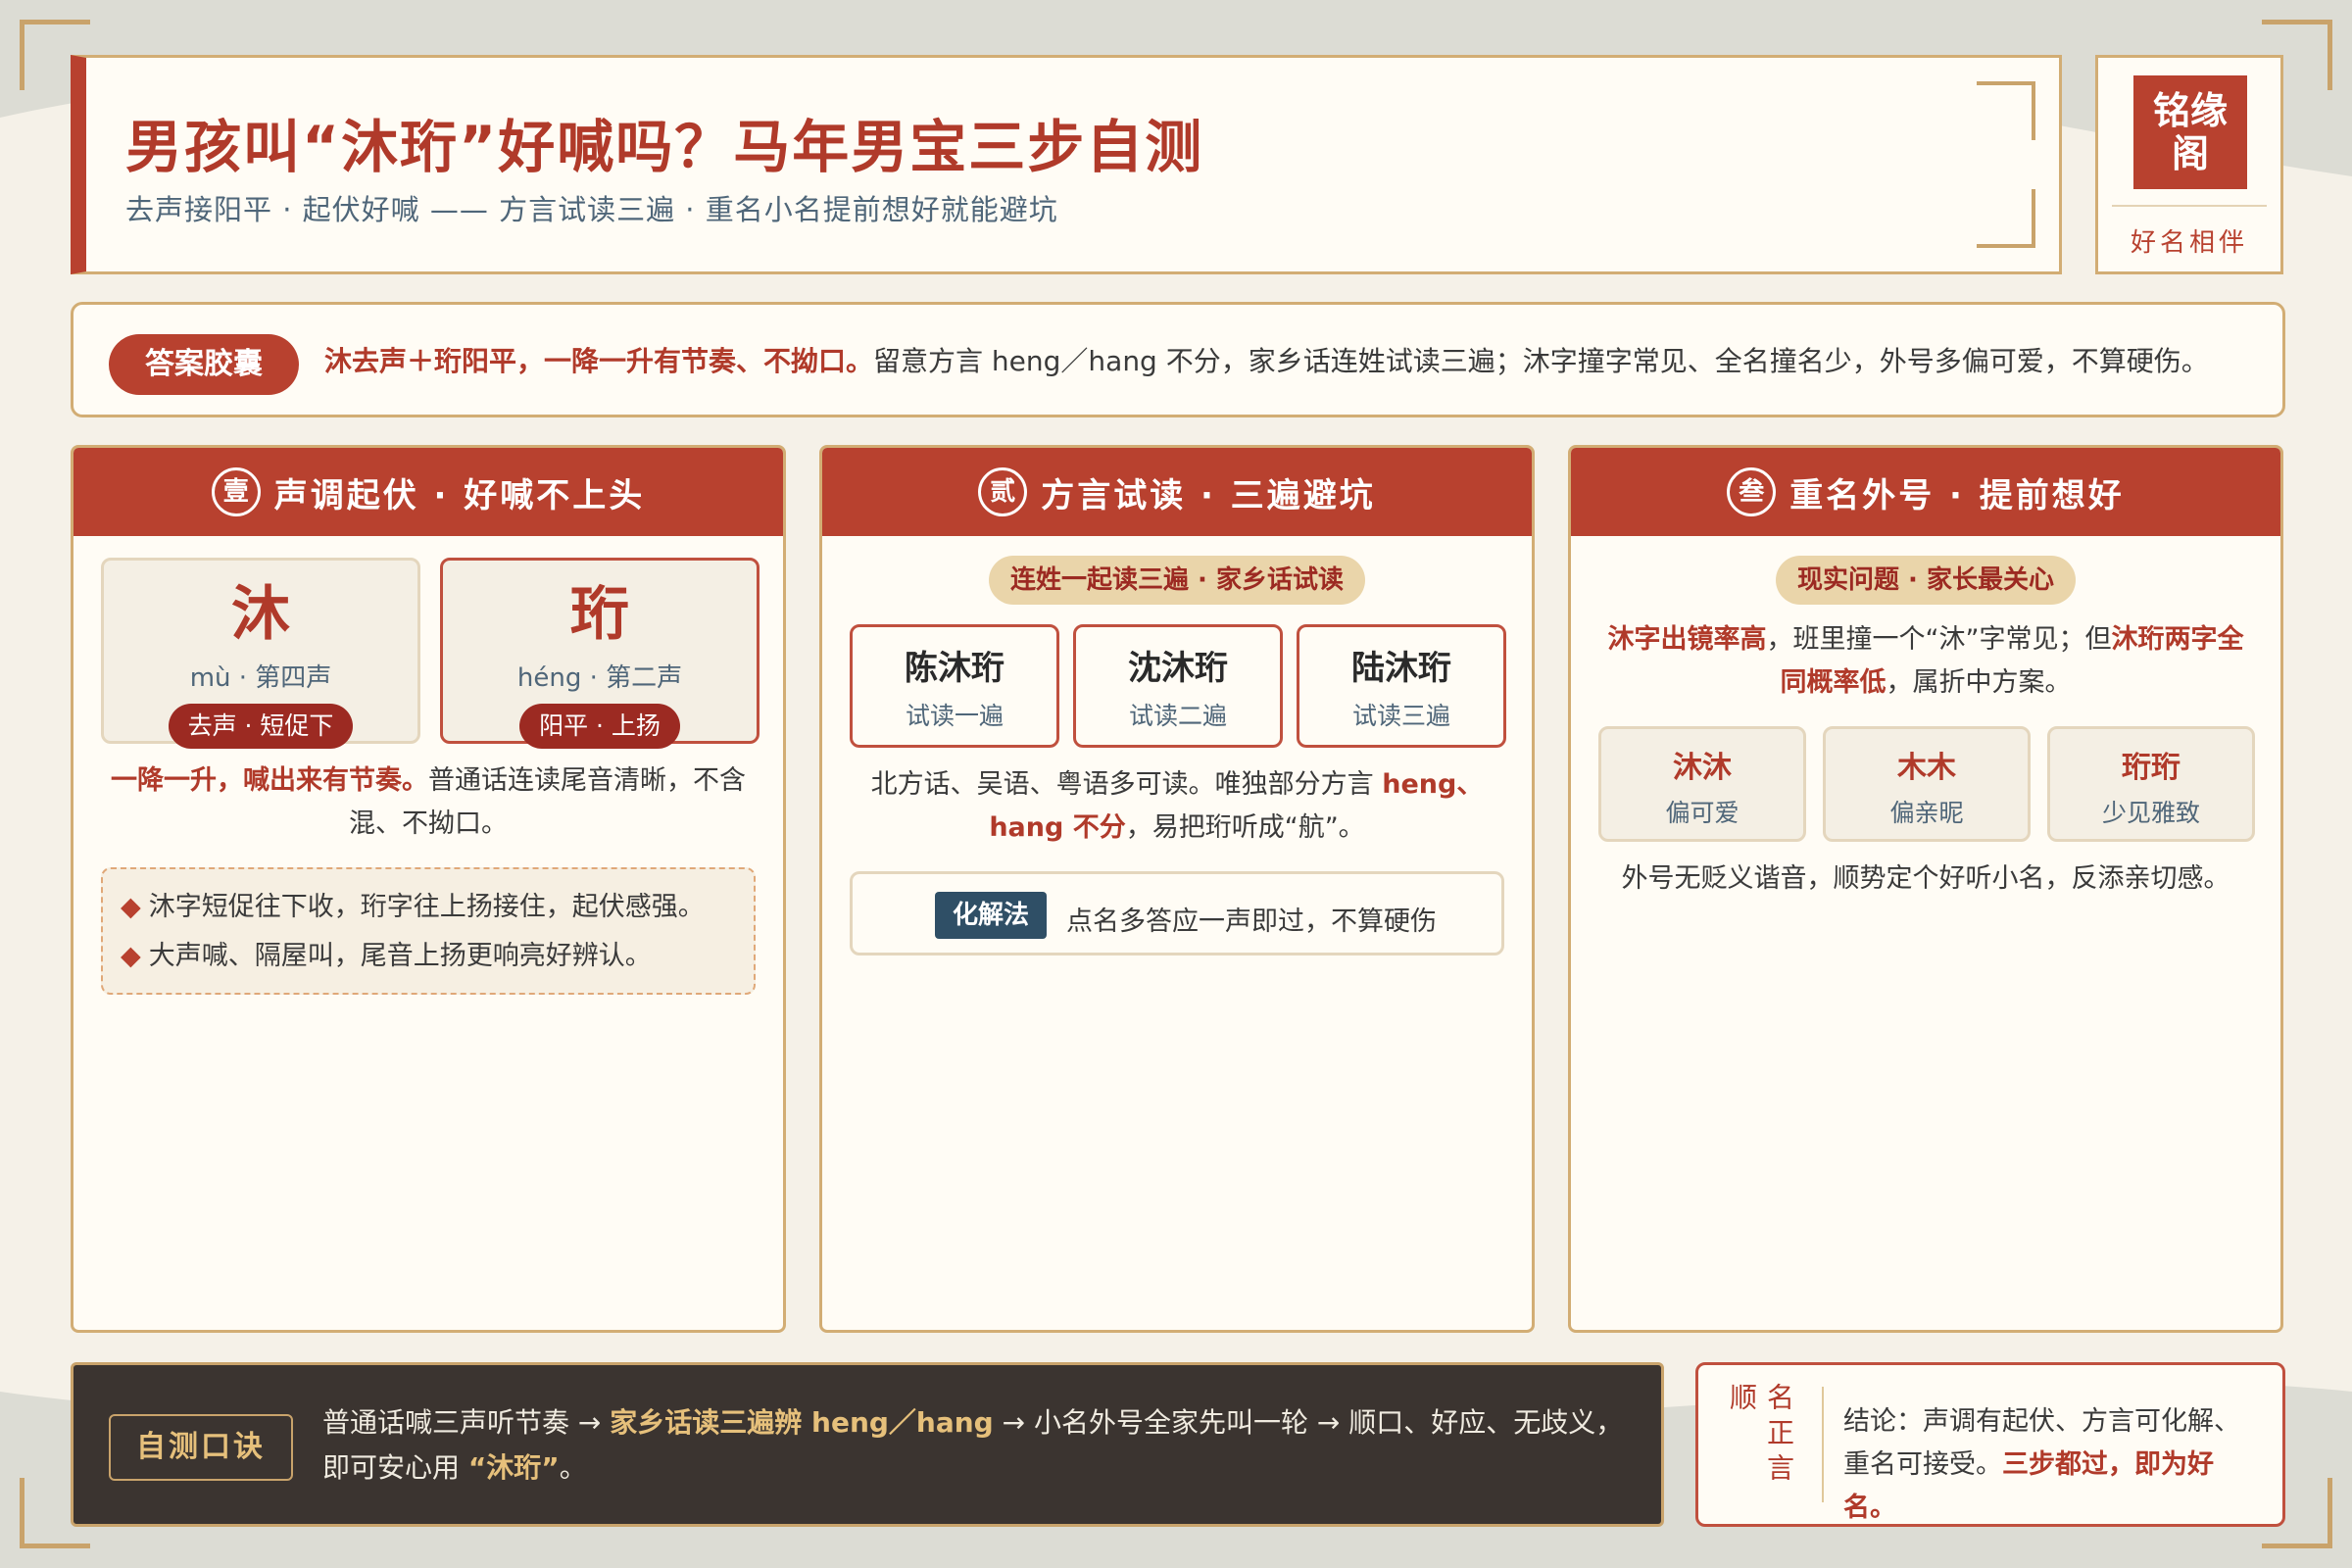  I want to click on nickname-card: 珩珩 少见雅致, so click(2151, 784).